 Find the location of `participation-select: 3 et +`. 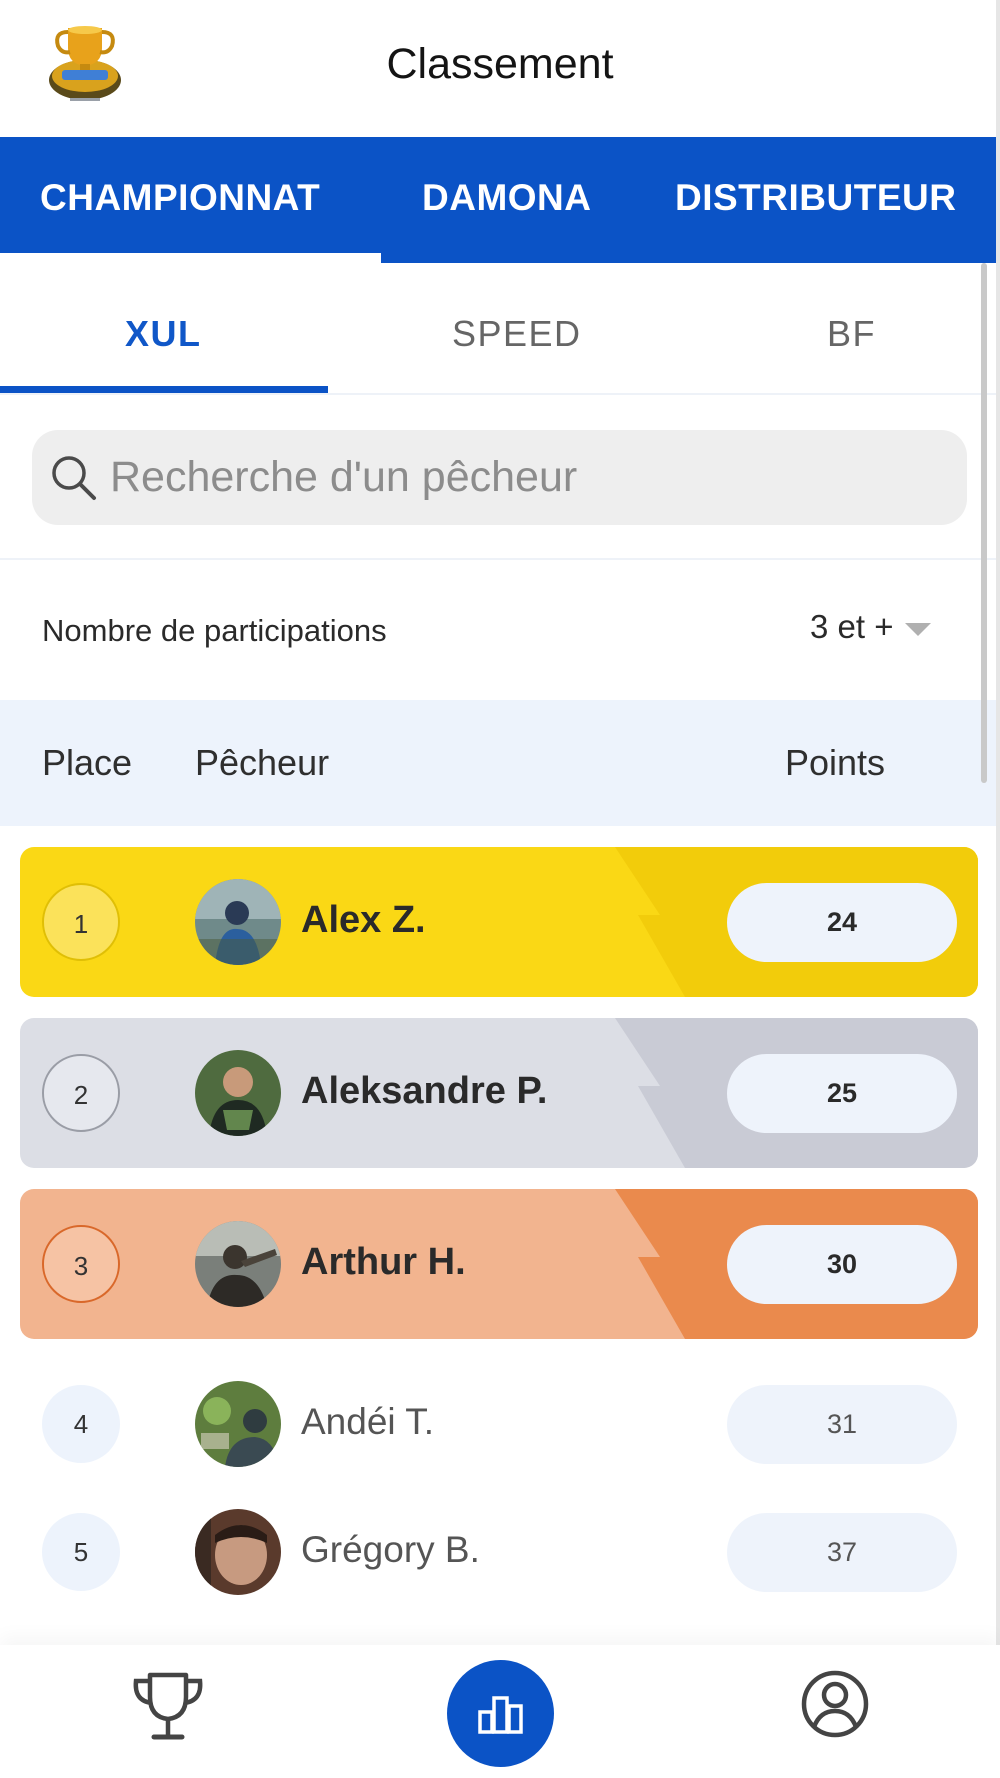

participation-select: 3 et + is located at coordinates (871, 627).